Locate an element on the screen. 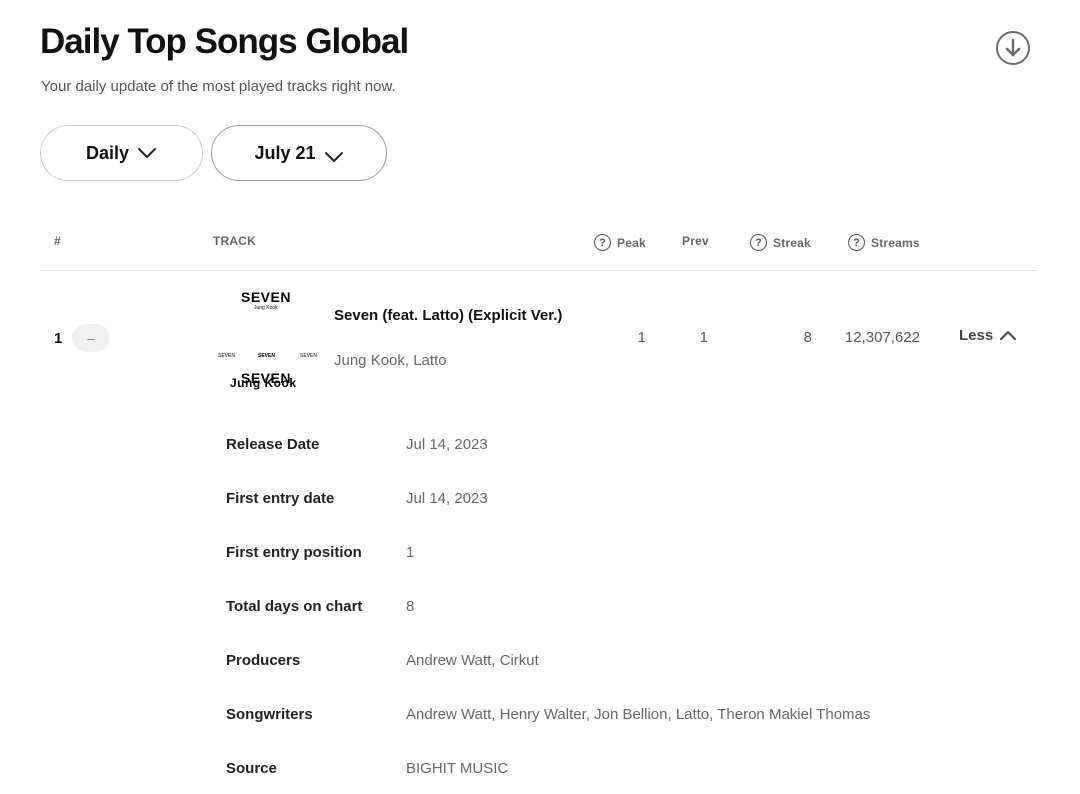 This screenshot has width=1080, height=794. header-prev: Prev is located at coordinates (695, 241).